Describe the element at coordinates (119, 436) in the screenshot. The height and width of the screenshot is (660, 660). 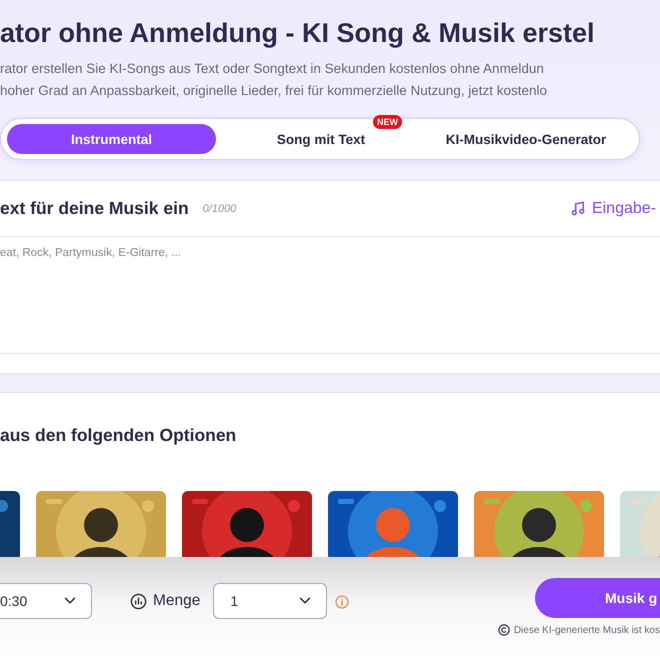
I see `section-heading: aus den folgenden Optionen` at that location.